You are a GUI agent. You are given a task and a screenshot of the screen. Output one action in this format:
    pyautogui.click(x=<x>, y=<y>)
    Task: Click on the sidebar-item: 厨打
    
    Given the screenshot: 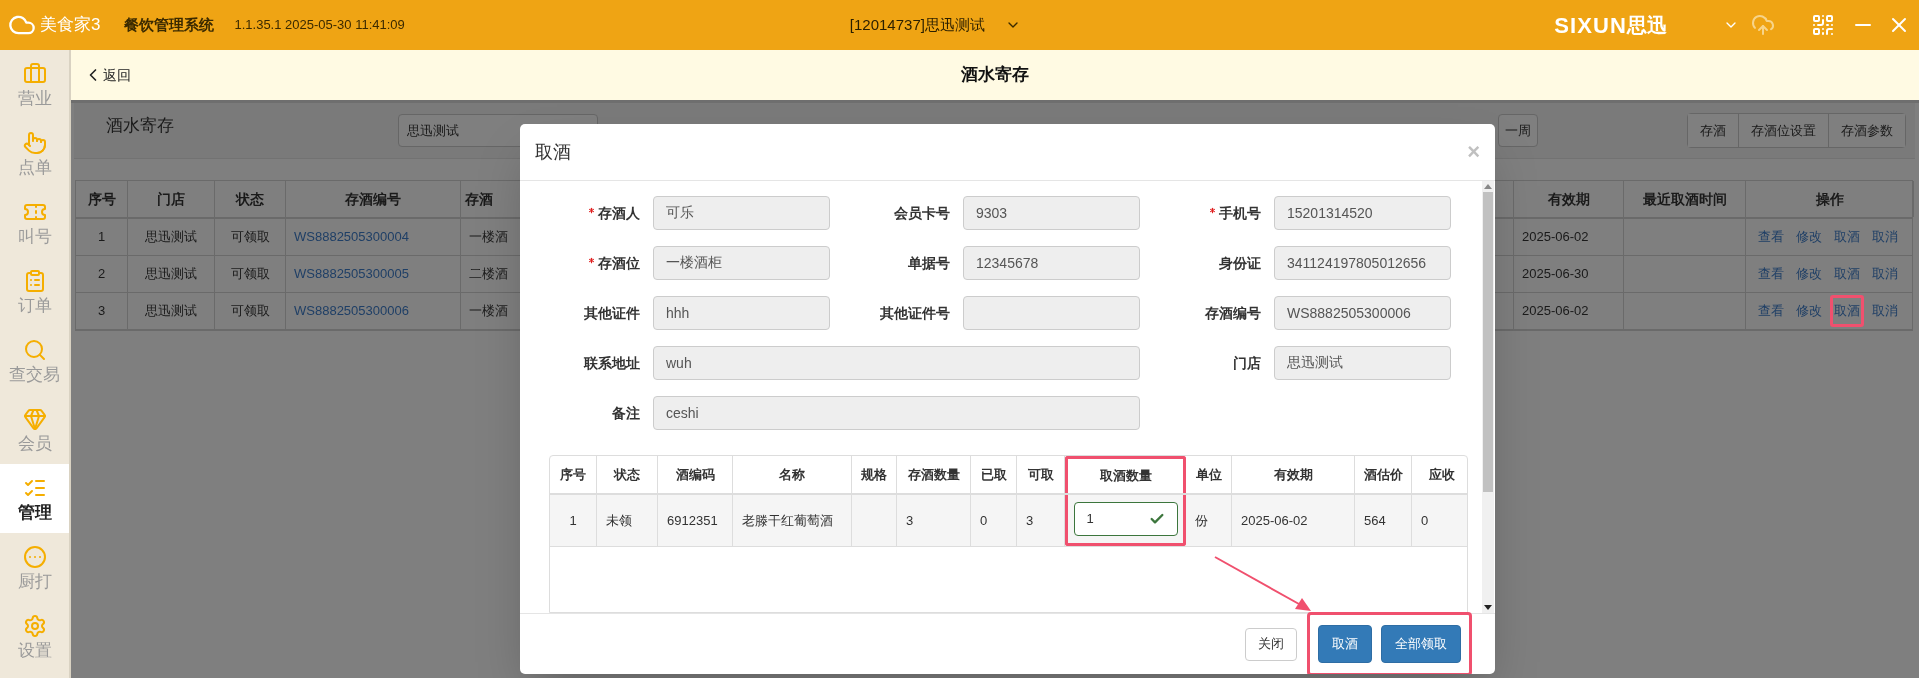 What is the action you would take?
    pyautogui.click(x=34, y=567)
    